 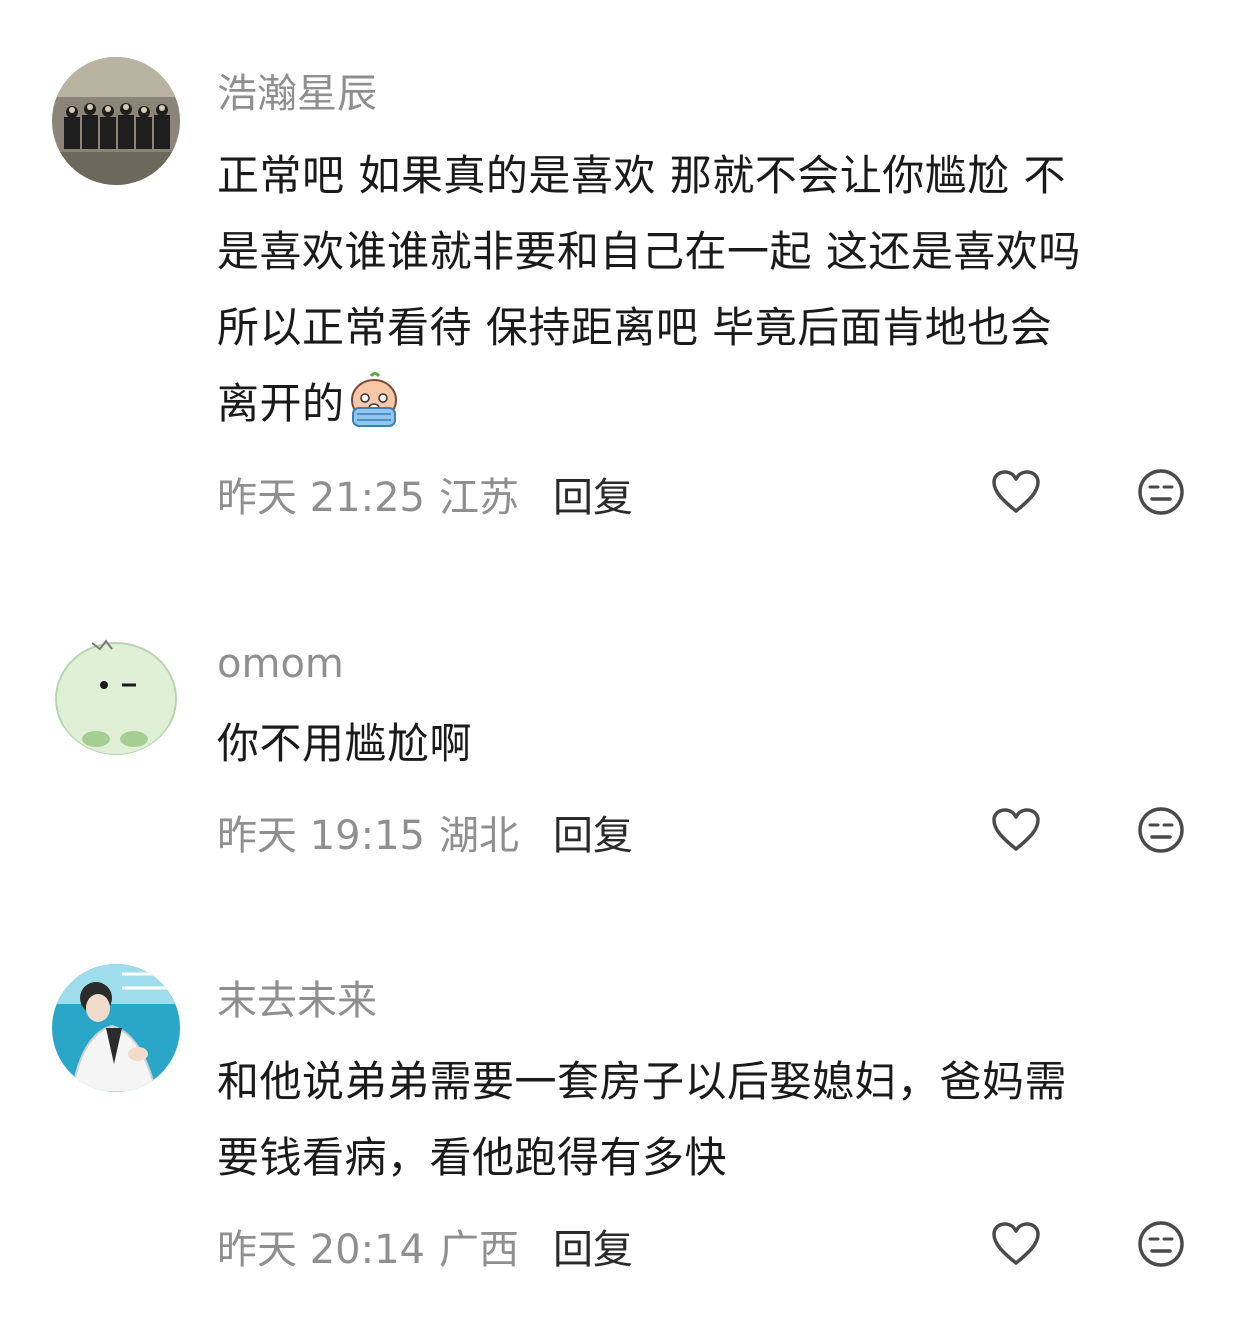 I want to click on comment-text-line: 正常吧 如果真的是喜欢 那就不会让你尴尬 不, so click(x=642, y=175).